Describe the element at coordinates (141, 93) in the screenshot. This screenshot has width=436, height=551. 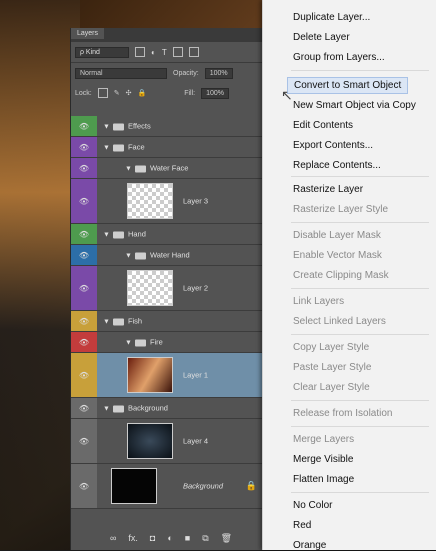
I see `lock-all-icon: 🔒` at that location.